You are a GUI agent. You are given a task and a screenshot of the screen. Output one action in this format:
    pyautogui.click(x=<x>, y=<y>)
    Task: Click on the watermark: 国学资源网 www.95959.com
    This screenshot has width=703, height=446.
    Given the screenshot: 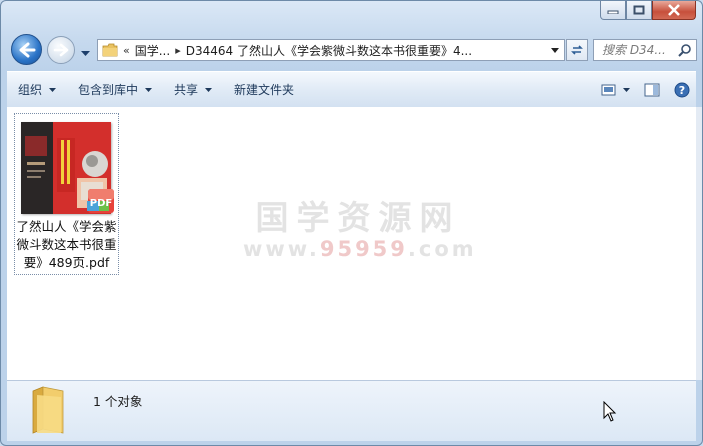 What is the action you would take?
    pyautogui.click(x=358, y=226)
    